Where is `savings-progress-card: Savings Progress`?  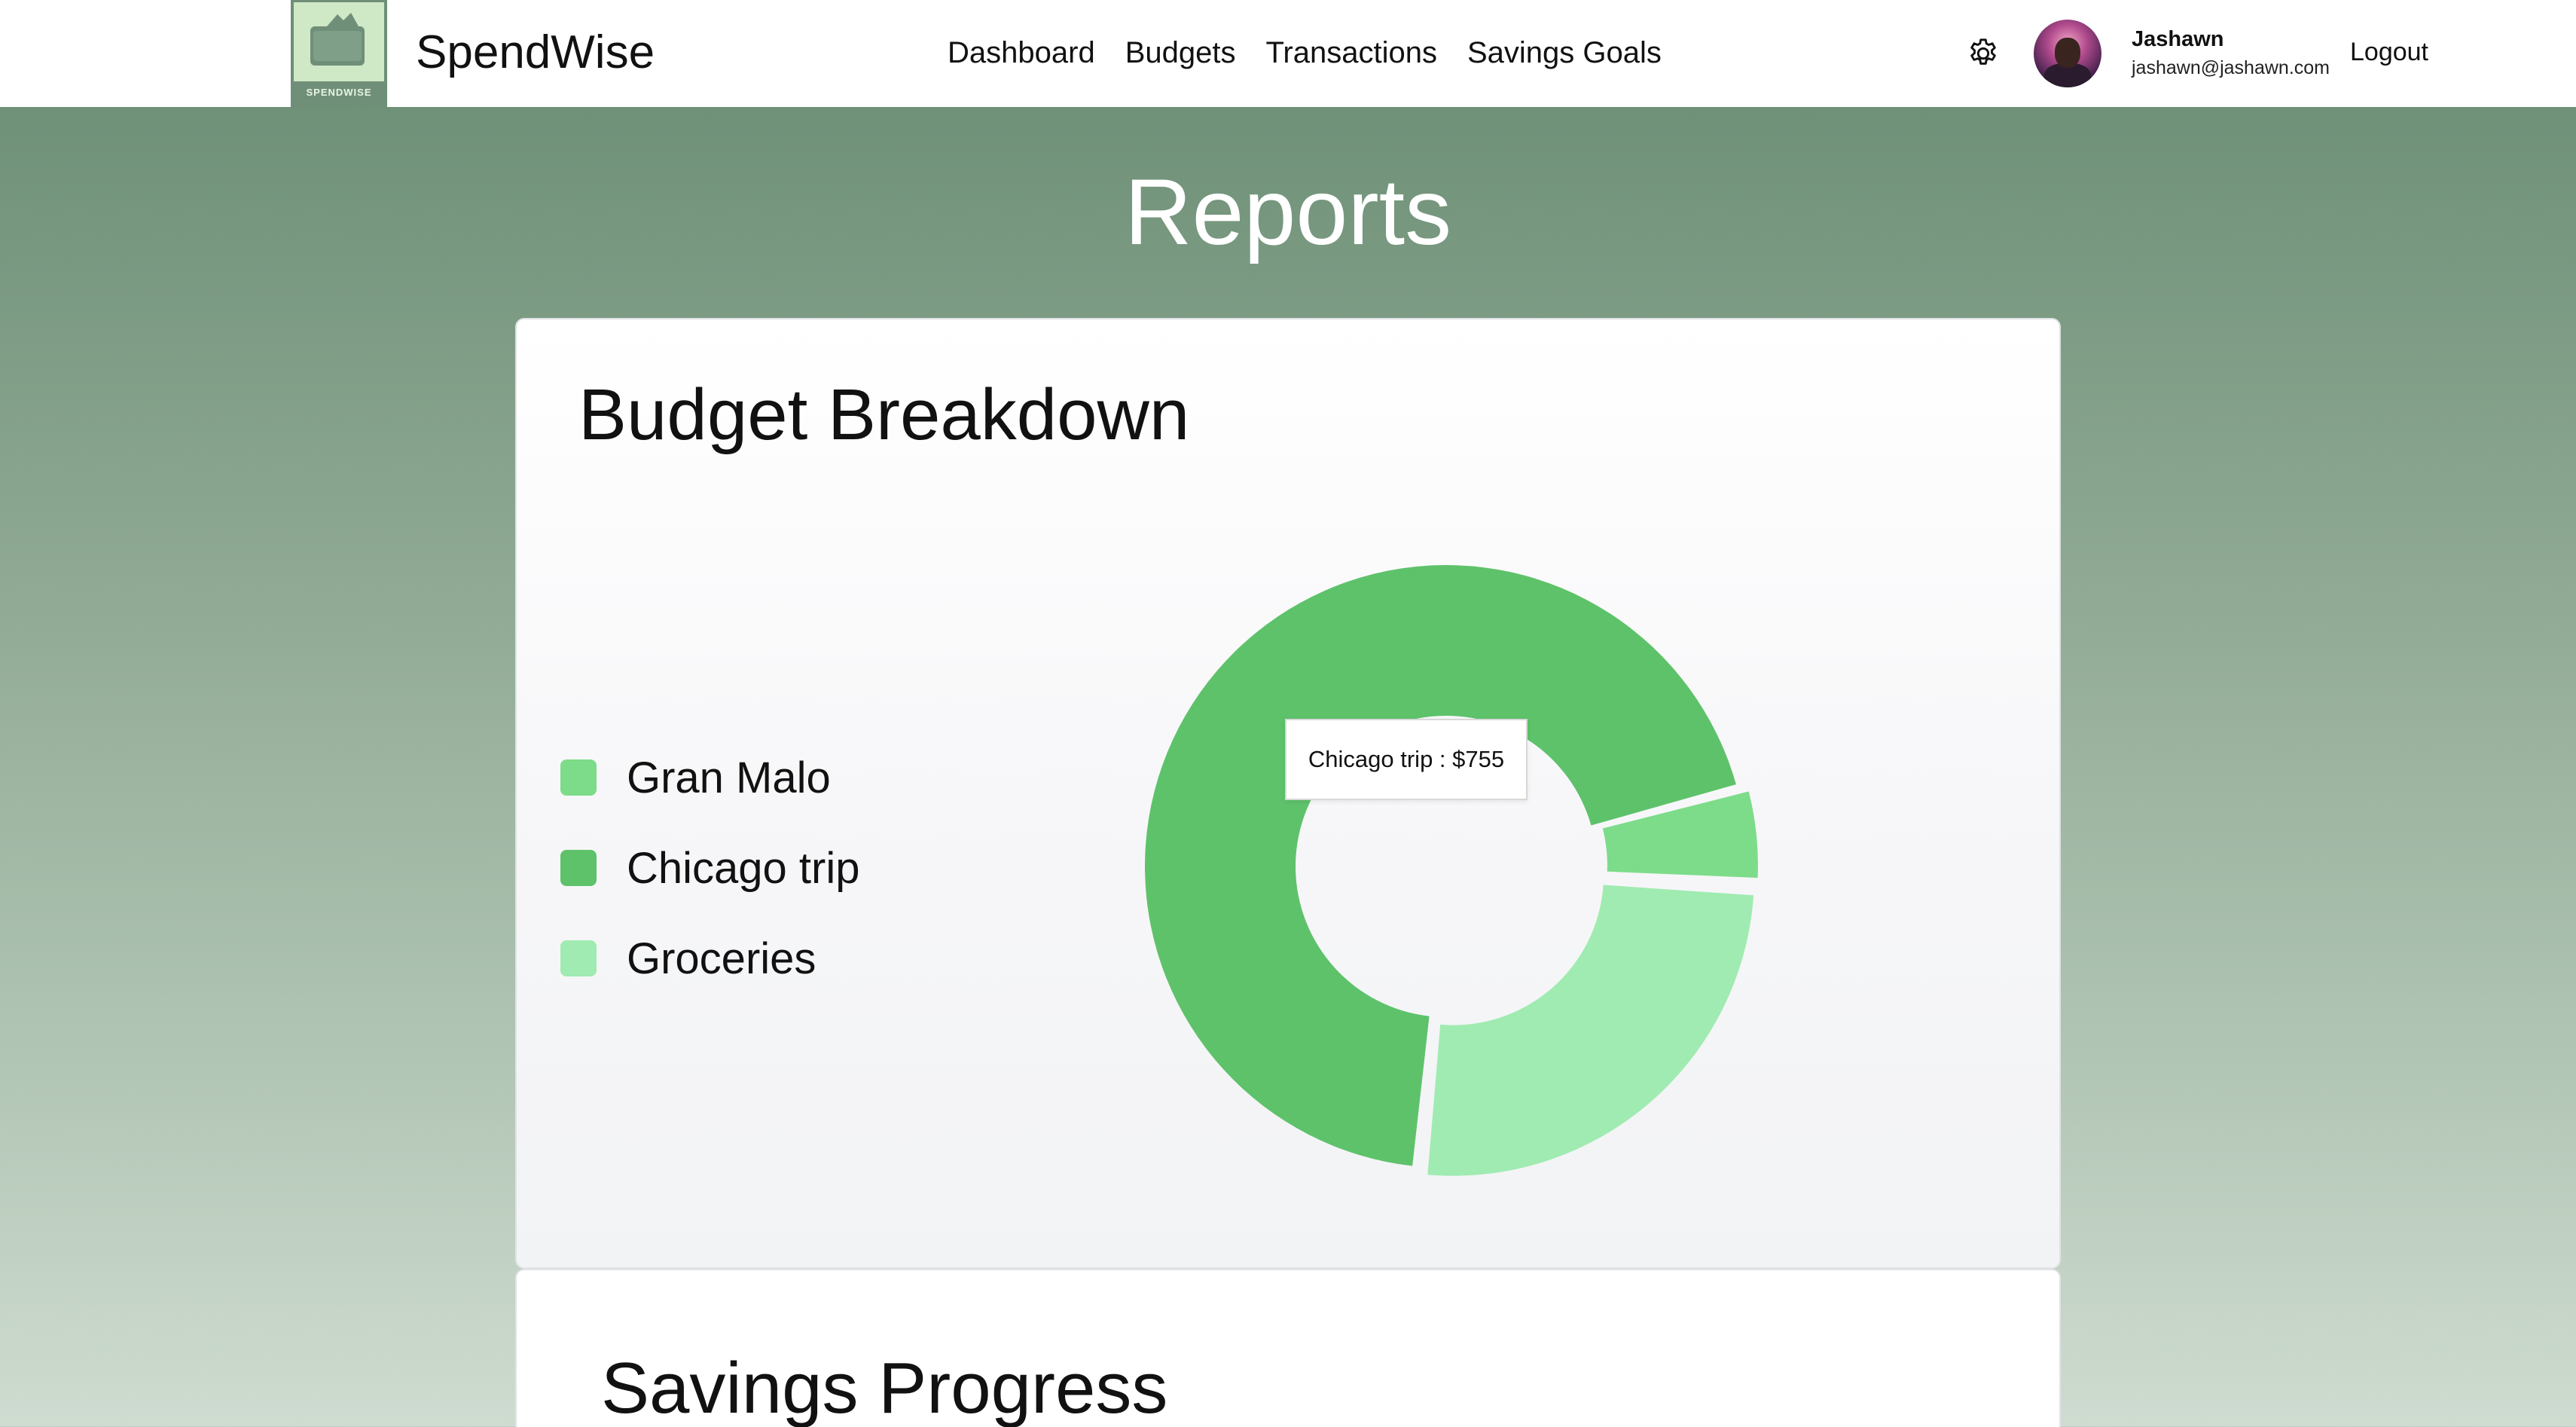 savings-progress-card: Savings Progress is located at coordinates (1288, 1348).